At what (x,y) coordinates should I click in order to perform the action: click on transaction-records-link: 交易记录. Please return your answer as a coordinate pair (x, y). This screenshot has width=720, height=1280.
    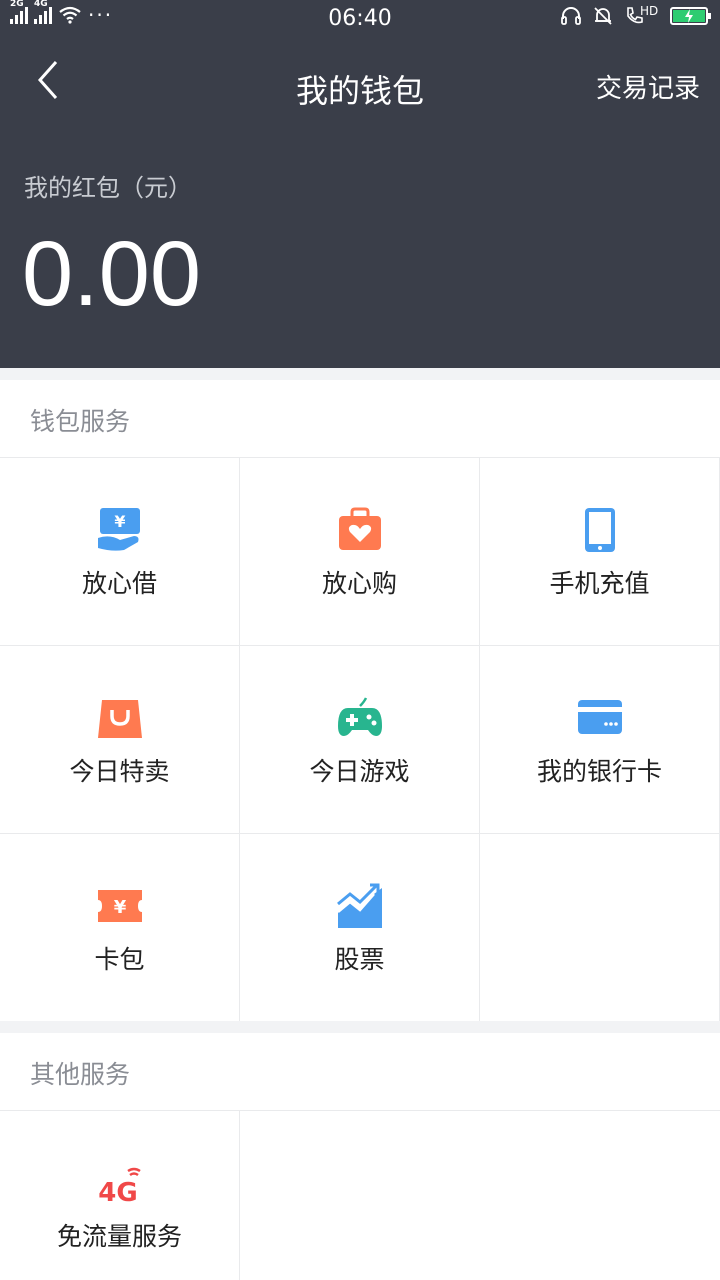
    Looking at the image, I should click on (648, 86).